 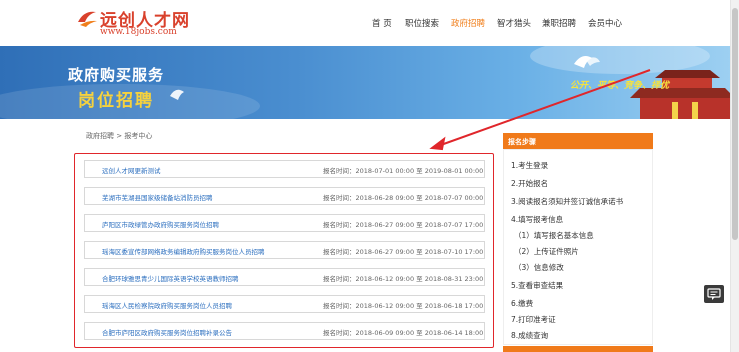 What do you see at coordinates (403, 252) in the screenshot?
I see `list-item-date: 报名时间：2018-06-27 09:00 至 2018-07-10 17:00` at bounding box center [403, 252].